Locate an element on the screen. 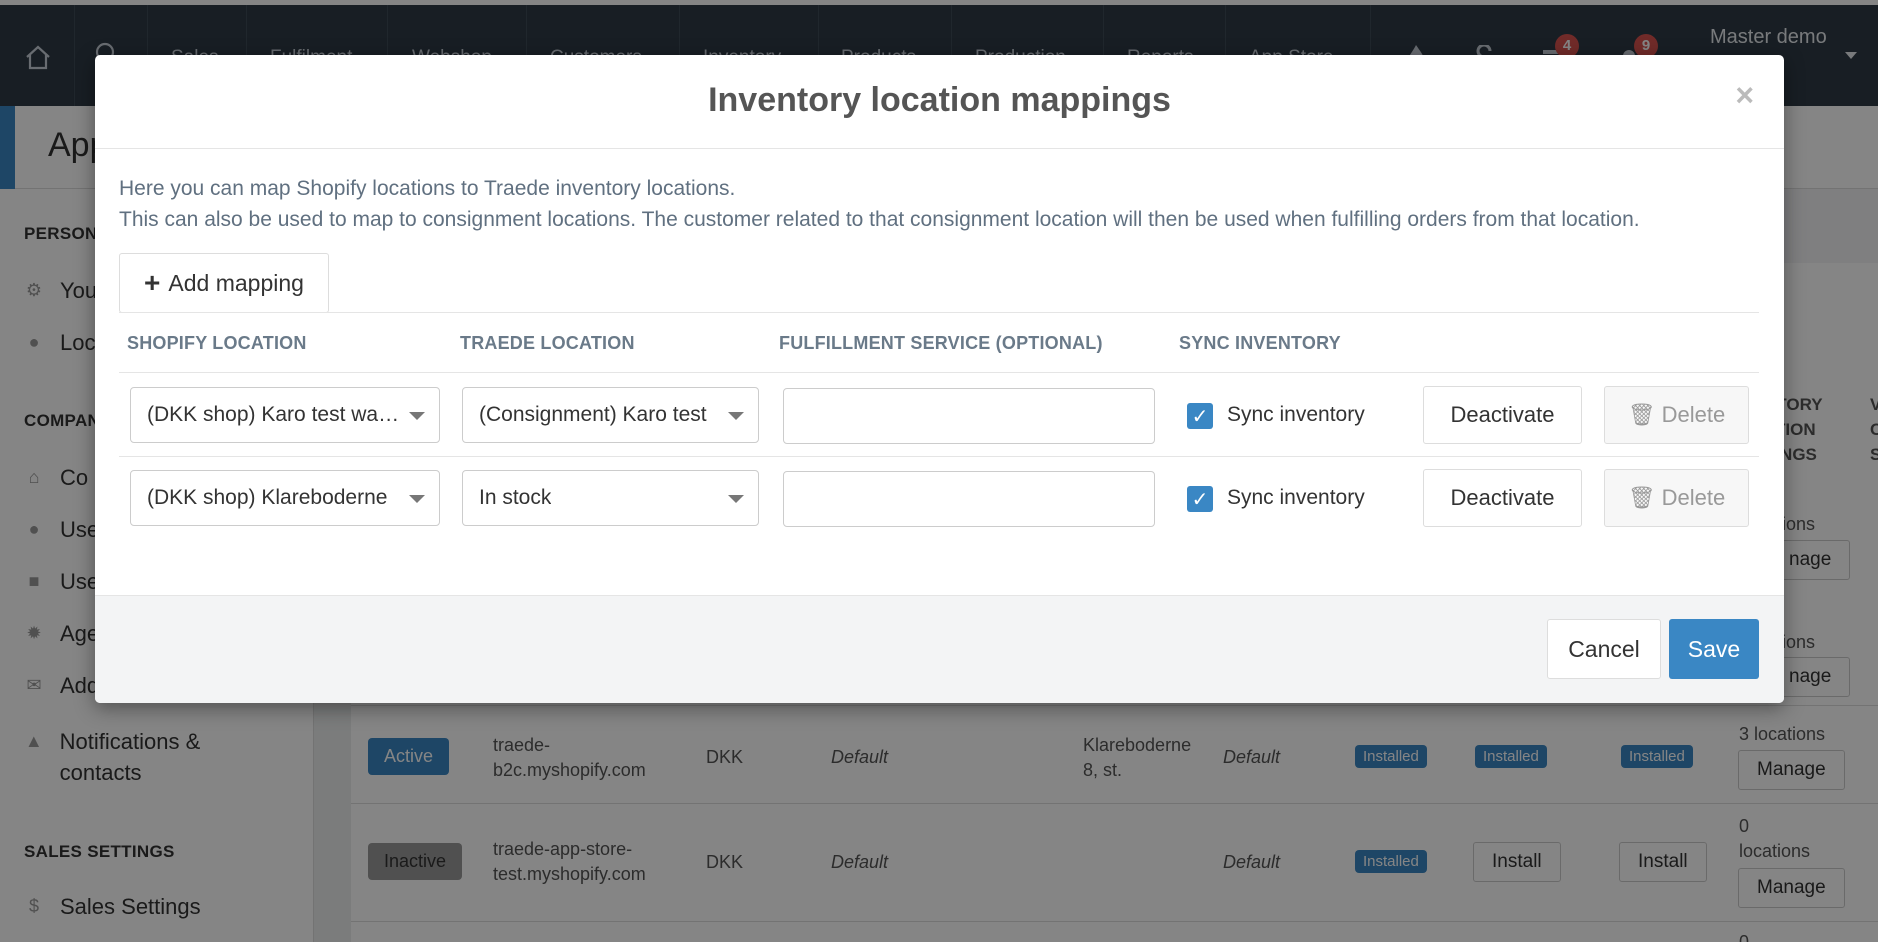 The height and width of the screenshot is (942, 1878). traede-location-select: In stock is located at coordinates (610, 498).